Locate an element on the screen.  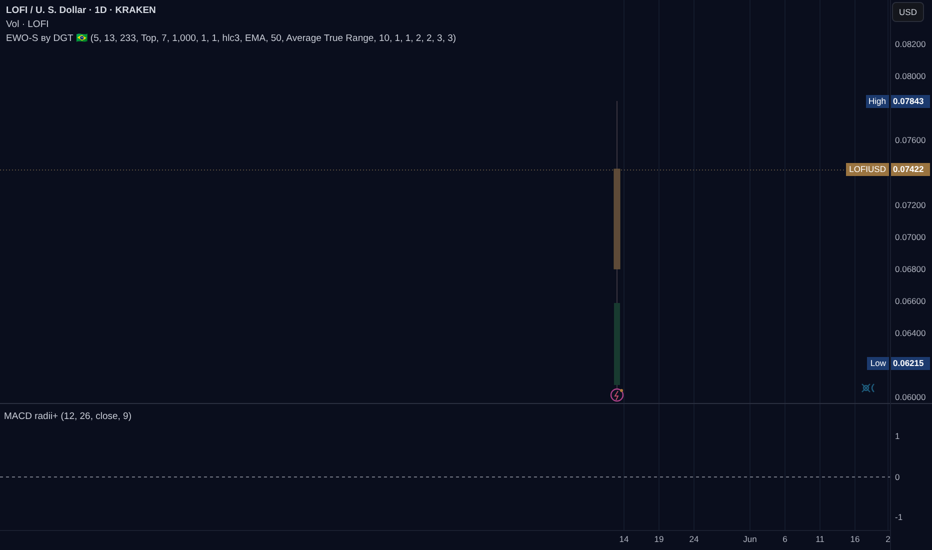
price-label: 0.06000 is located at coordinates (910, 397).